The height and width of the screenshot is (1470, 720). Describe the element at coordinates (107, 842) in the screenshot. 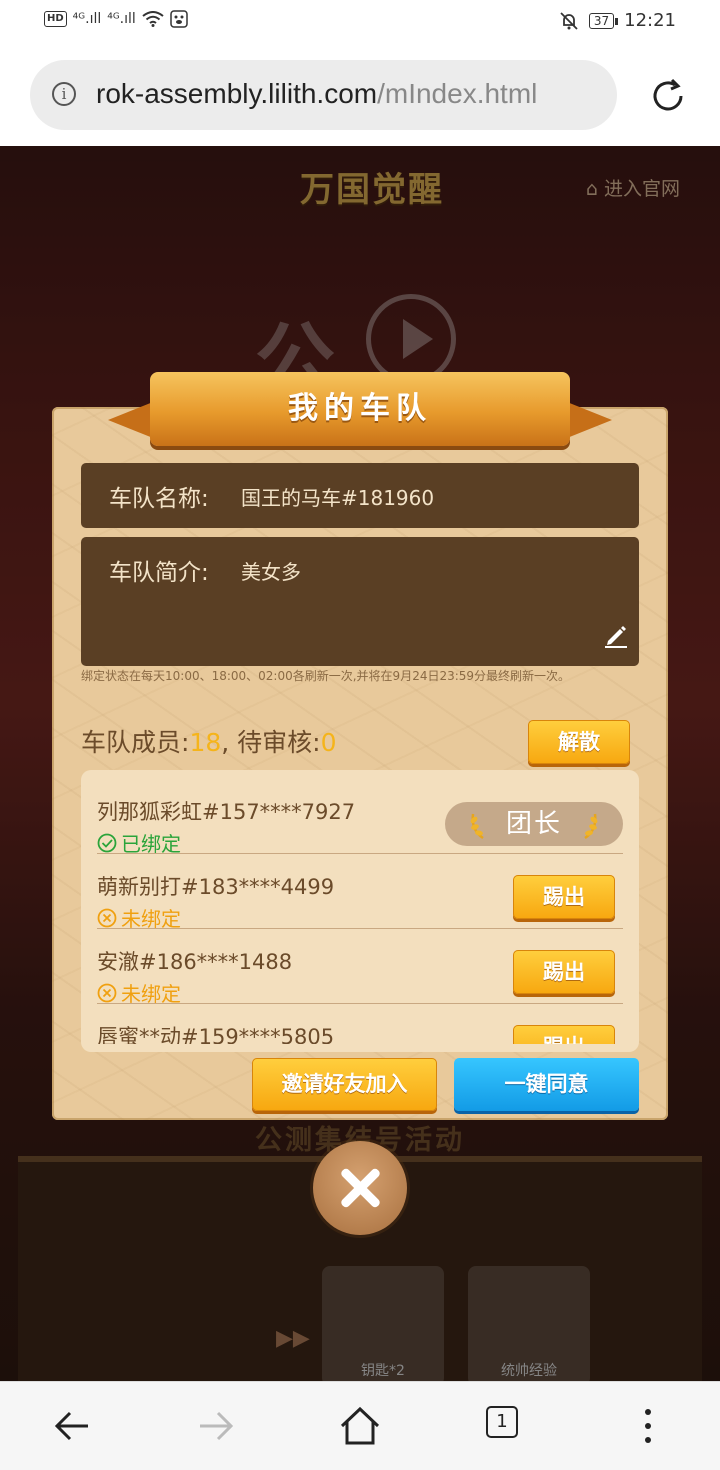

I see `check-circle-icon` at that location.